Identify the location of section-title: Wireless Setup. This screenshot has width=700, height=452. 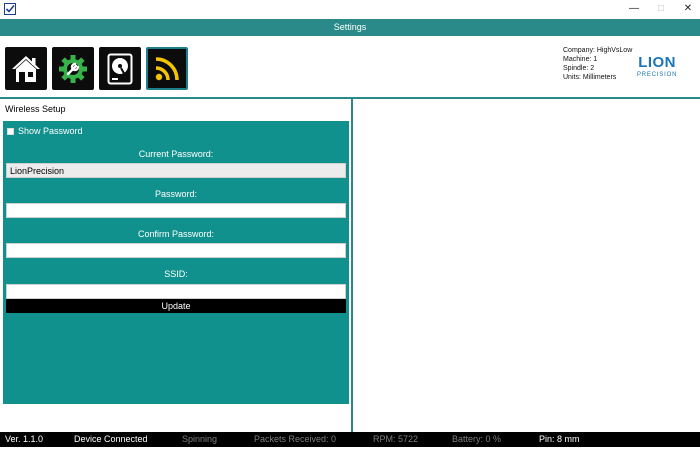
(35, 109).